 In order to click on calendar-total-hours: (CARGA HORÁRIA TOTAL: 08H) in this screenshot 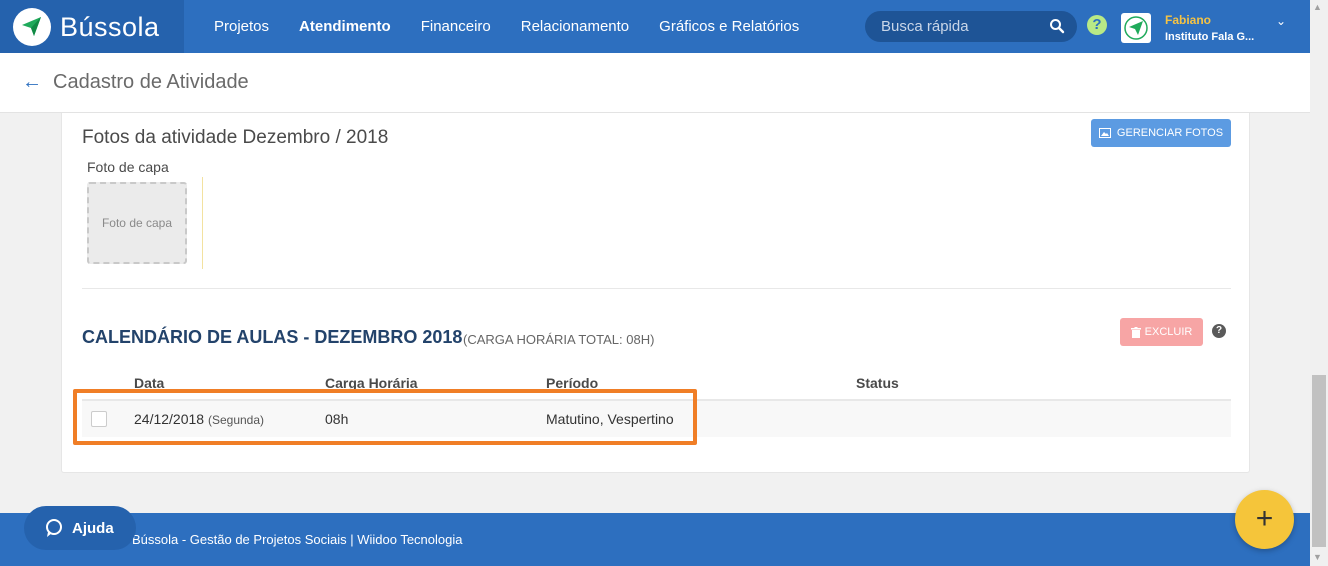, I will do `click(559, 339)`.